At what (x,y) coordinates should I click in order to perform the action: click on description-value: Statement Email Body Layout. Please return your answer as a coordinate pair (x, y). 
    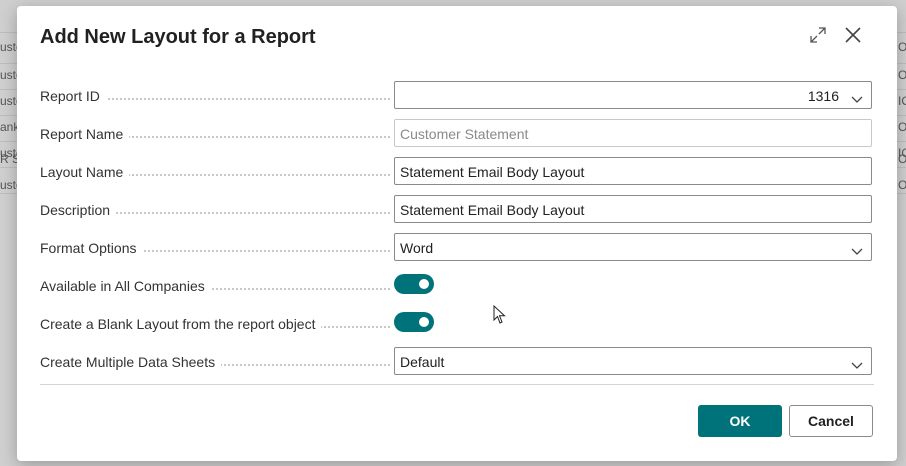
    Looking at the image, I should click on (492, 210).